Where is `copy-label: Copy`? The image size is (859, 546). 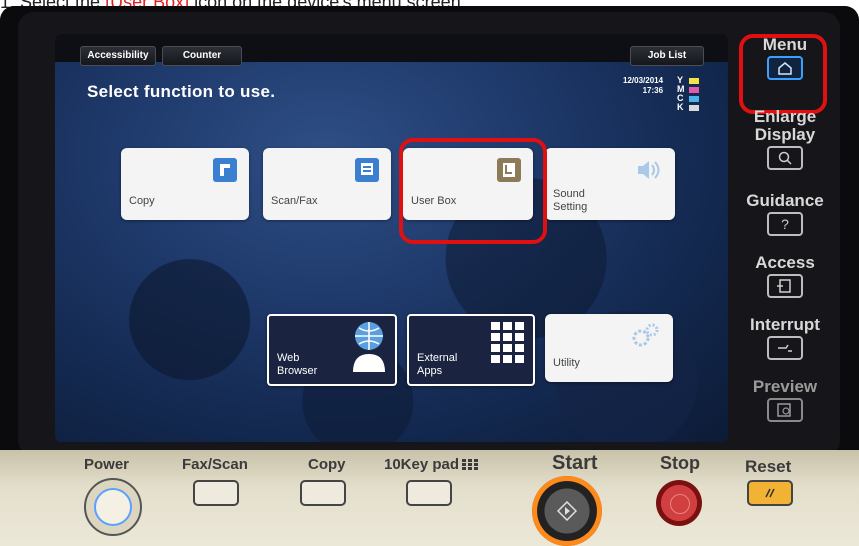 copy-label: Copy is located at coordinates (142, 201).